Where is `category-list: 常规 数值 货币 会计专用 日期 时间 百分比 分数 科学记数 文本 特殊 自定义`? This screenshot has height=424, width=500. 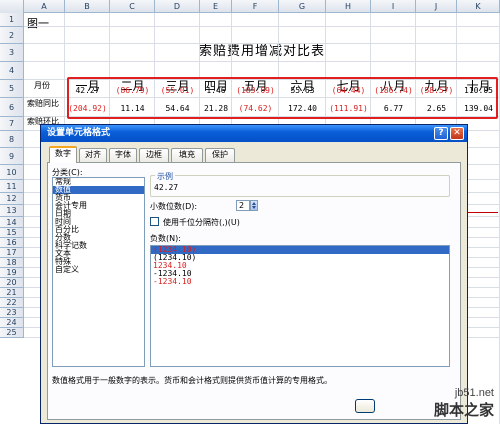
category-list: 常规 数值 货币 会计专用 日期 时间 百分比 分数 科学记数 文本 特殊 自定义 is located at coordinates (98, 272).